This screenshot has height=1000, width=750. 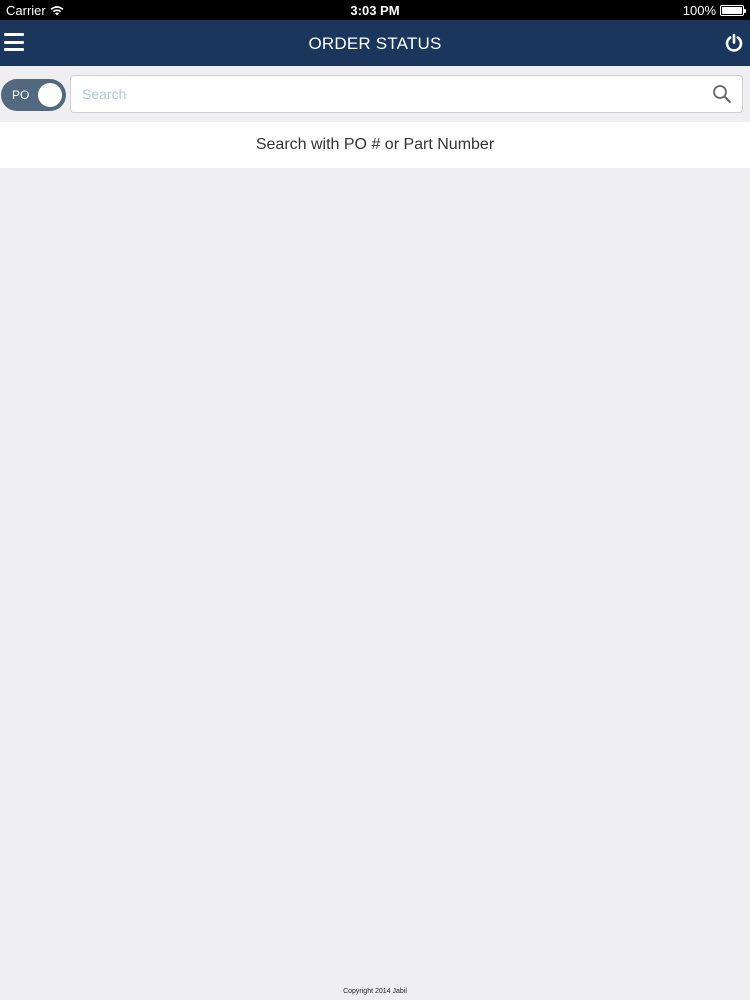 I want to click on search-box, so click(x=406, y=94).